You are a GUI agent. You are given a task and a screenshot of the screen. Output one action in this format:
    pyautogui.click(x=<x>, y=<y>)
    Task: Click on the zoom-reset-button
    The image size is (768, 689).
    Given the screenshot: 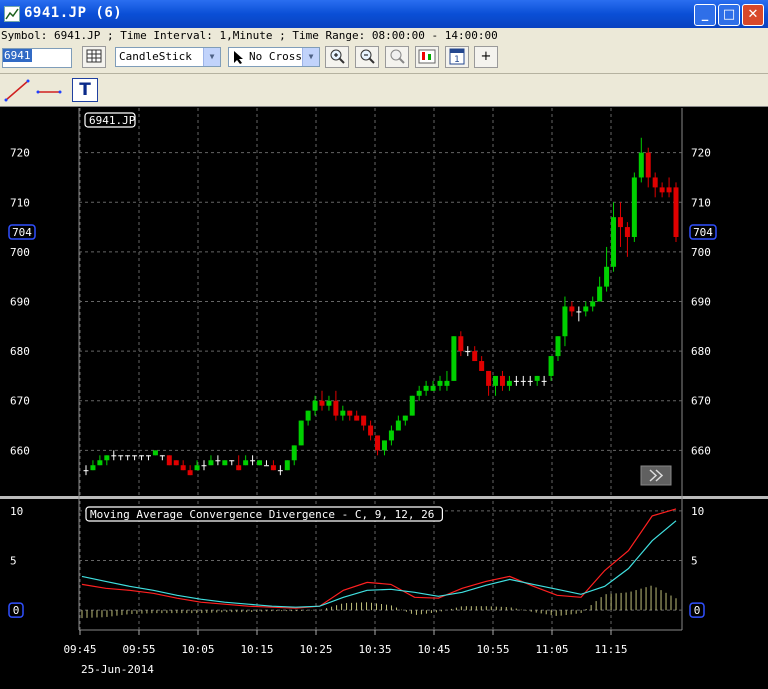 What is the action you would take?
    pyautogui.click(x=397, y=57)
    